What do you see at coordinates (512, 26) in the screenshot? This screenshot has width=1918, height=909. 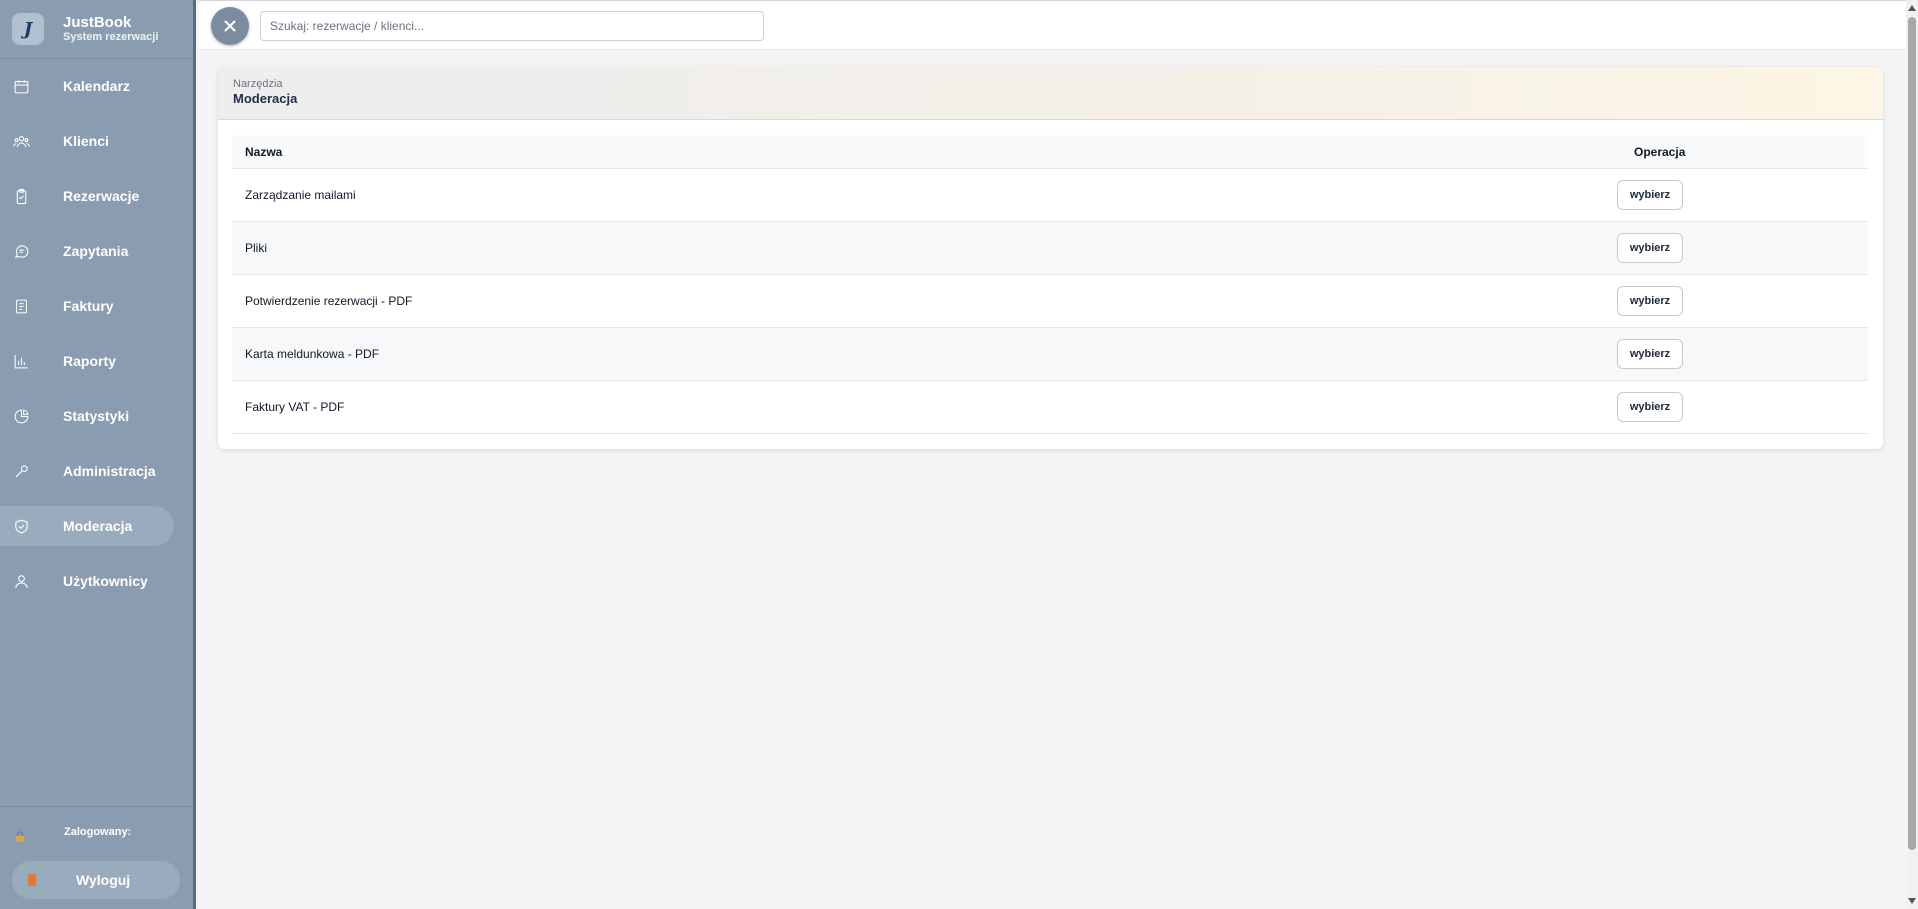 I see `search-input` at bounding box center [512, 26].